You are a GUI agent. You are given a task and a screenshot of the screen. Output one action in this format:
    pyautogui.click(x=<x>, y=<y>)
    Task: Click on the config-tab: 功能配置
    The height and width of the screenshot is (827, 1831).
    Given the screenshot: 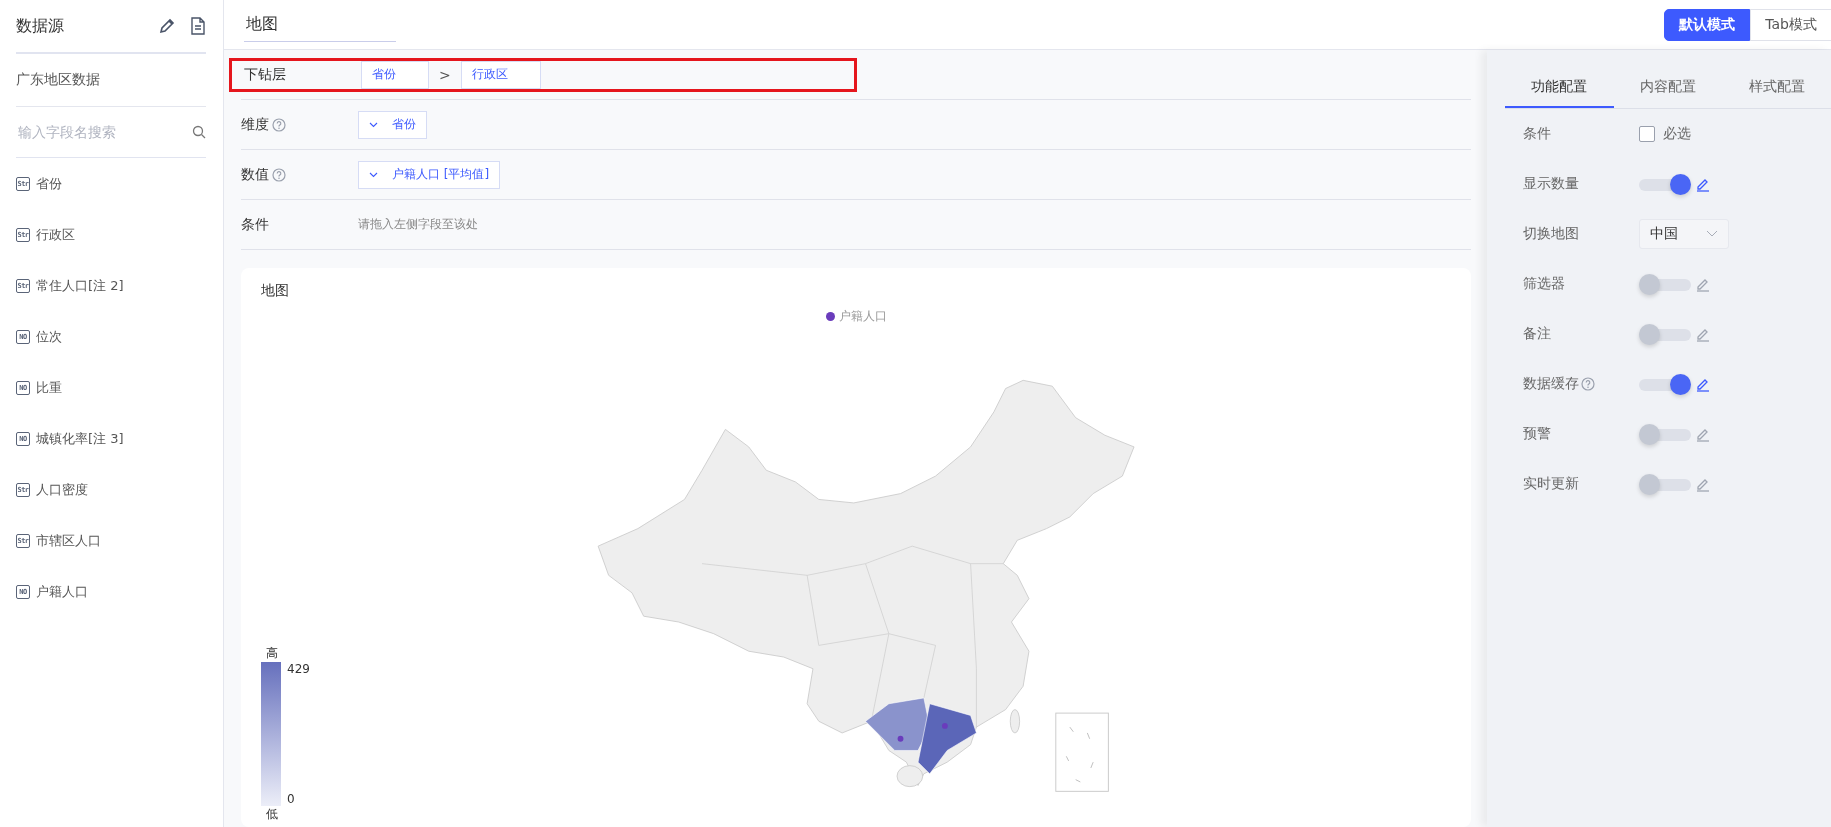 What is the action you would take?
    pyautogui.click(x=1559, y=88)
    